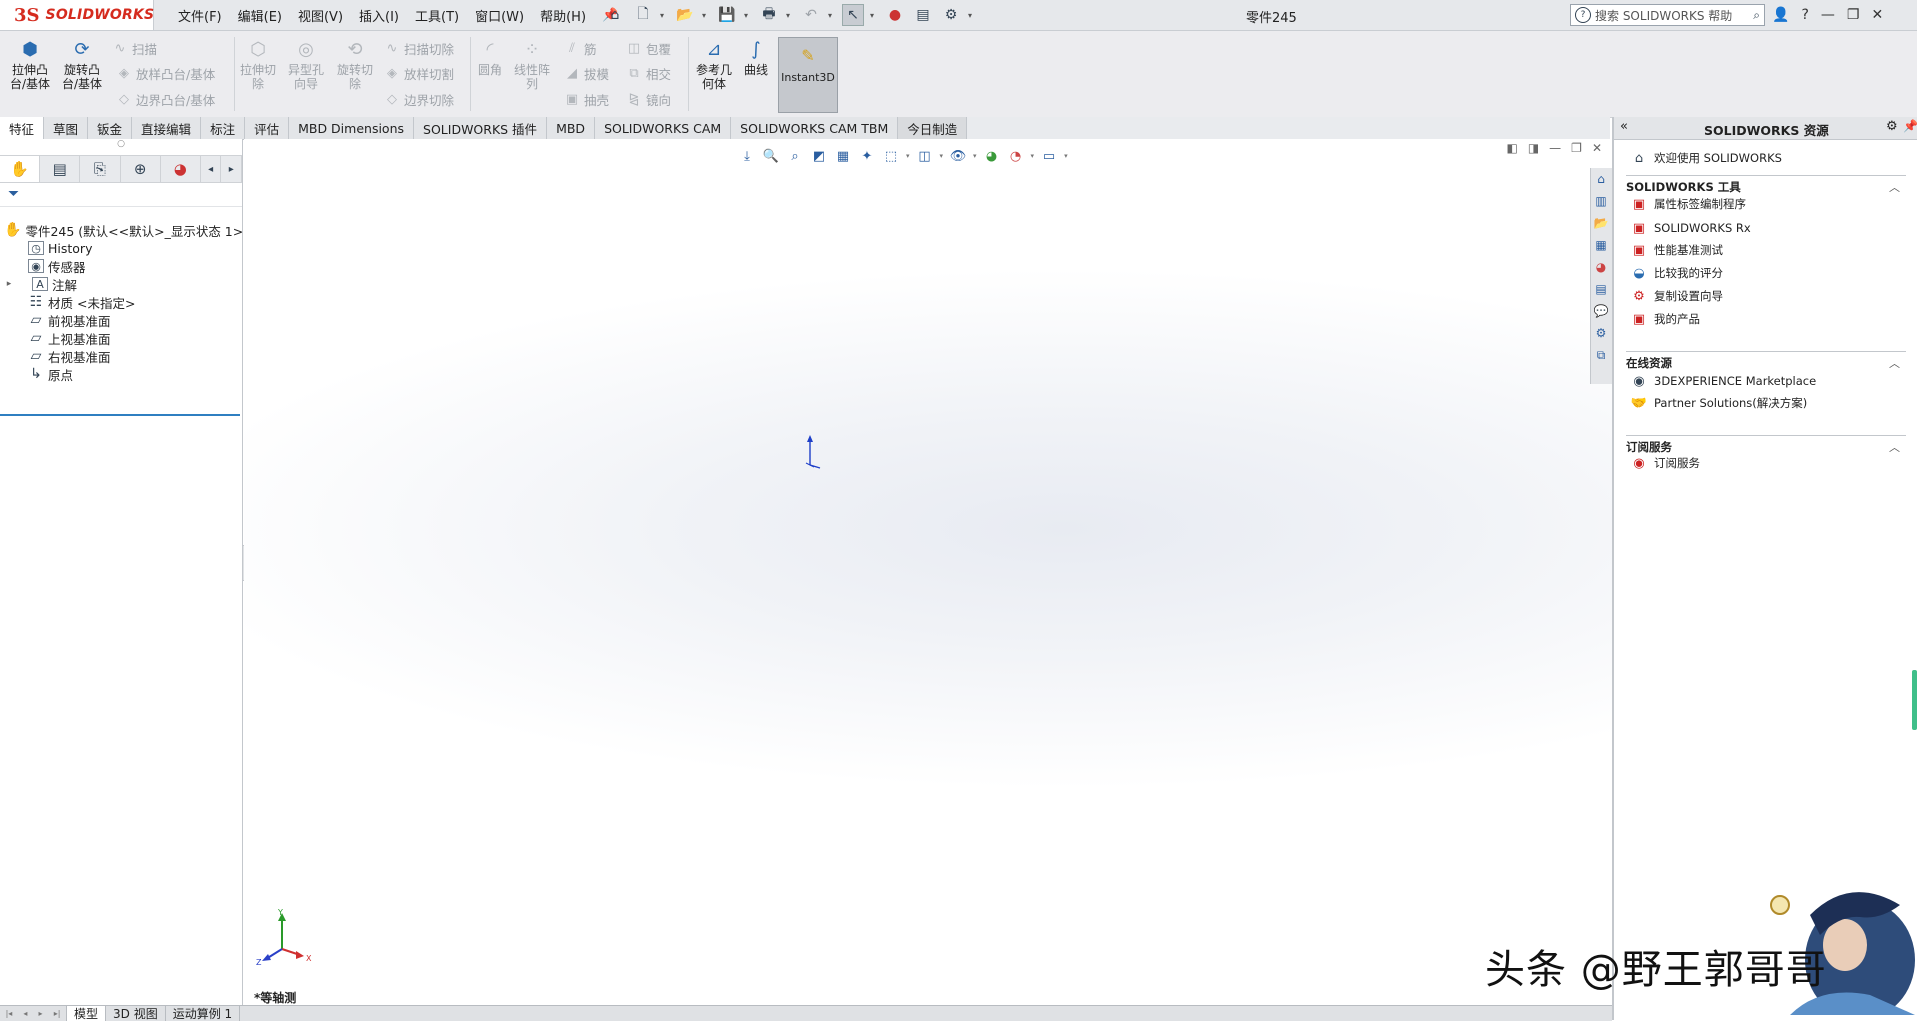 This screenshot has width=1917, height=1022. I want to click on close-icon: ✕, so click(1597, 148).